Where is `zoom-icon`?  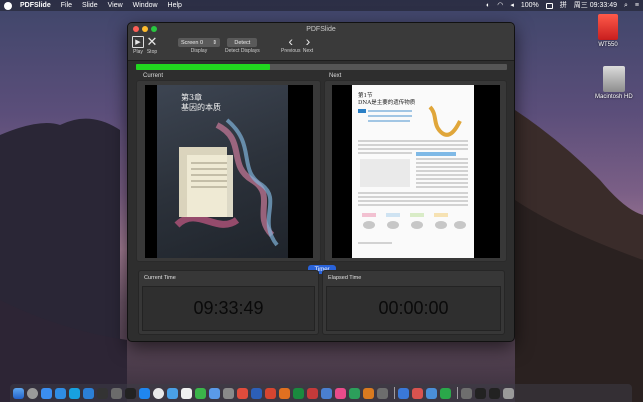
zoom-icon is located at coordinates (154, 29).